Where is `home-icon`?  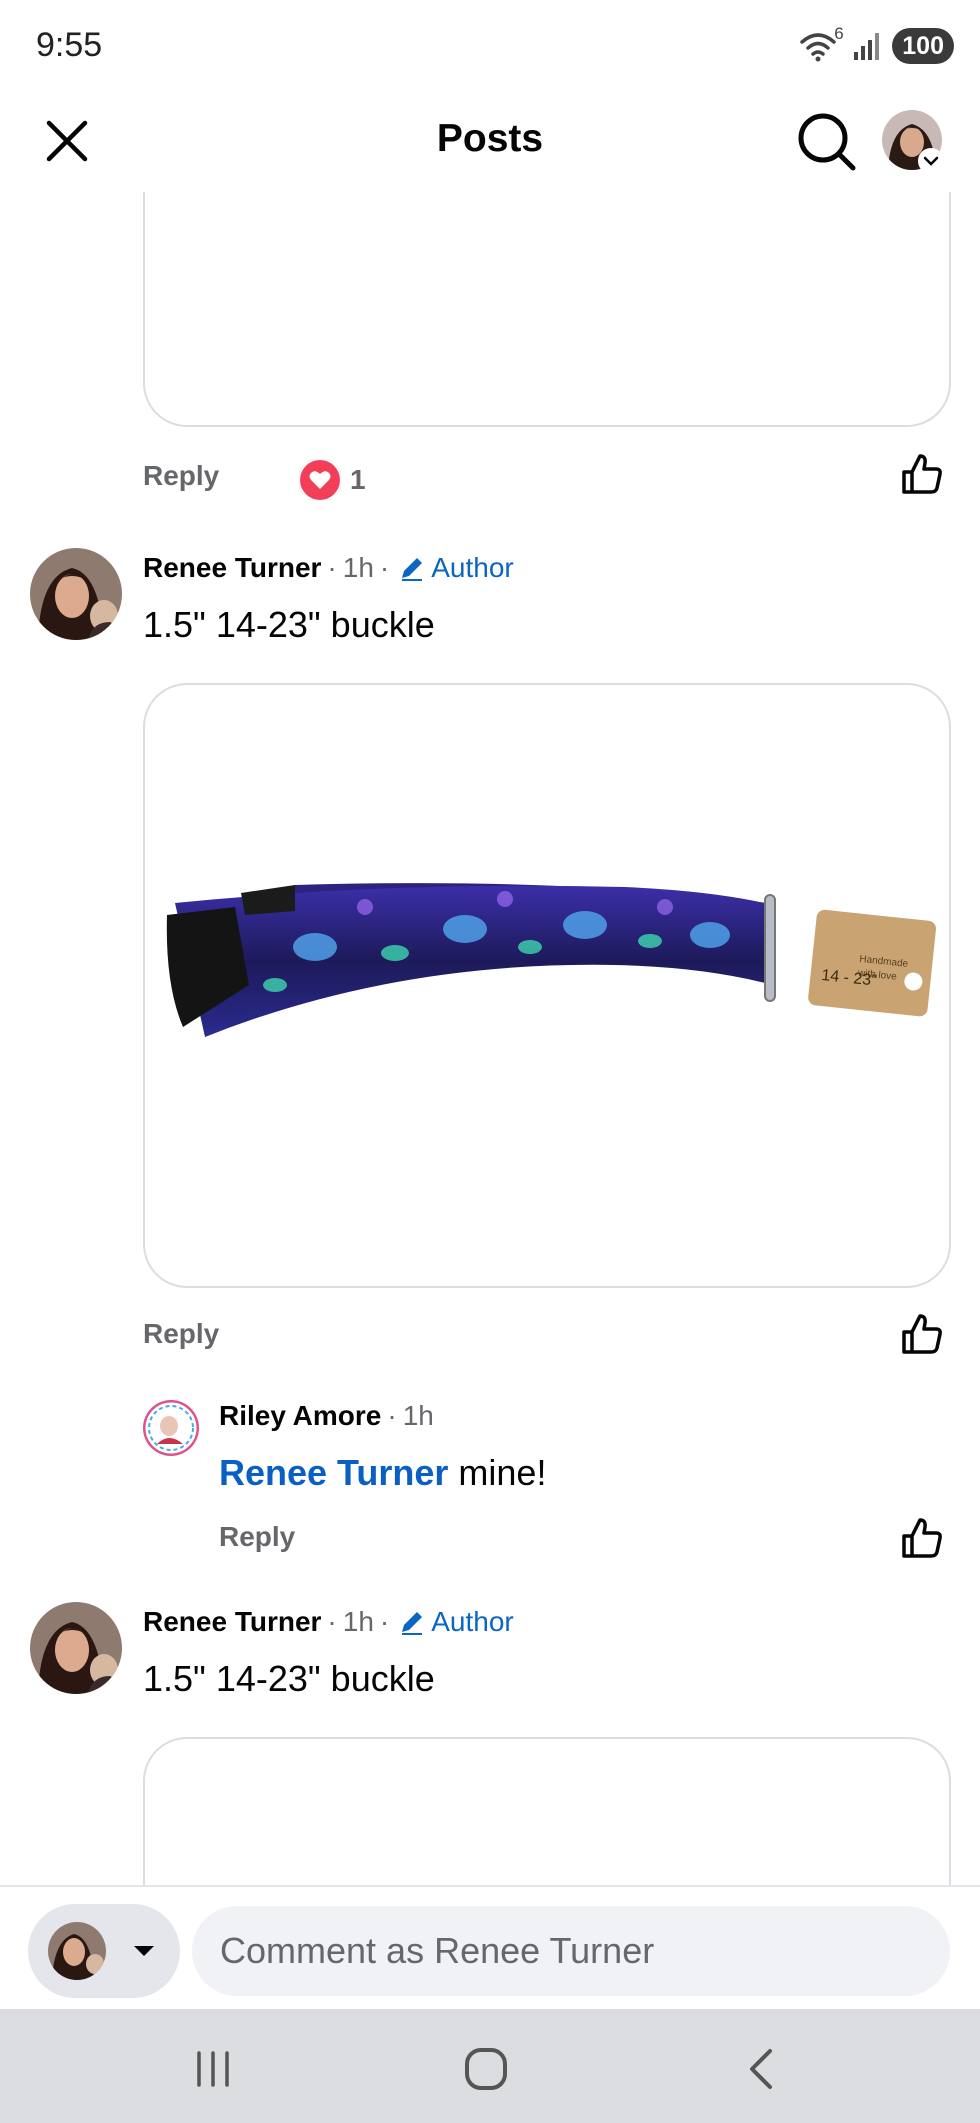
home-icon is located at coordinates (486, 2069).